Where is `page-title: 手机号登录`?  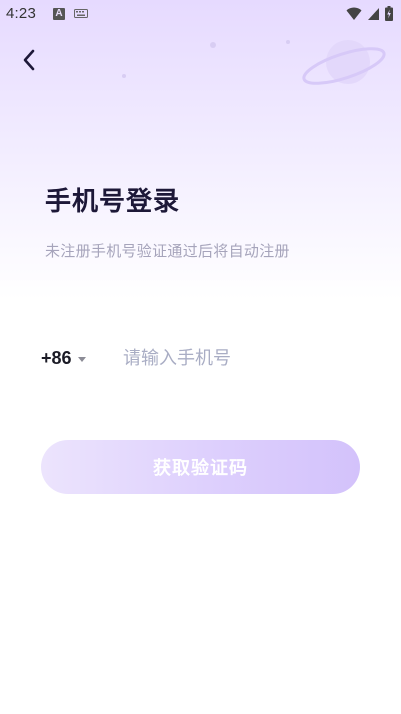
page-title: 手机号登录 is located at coordinates (113, 202).